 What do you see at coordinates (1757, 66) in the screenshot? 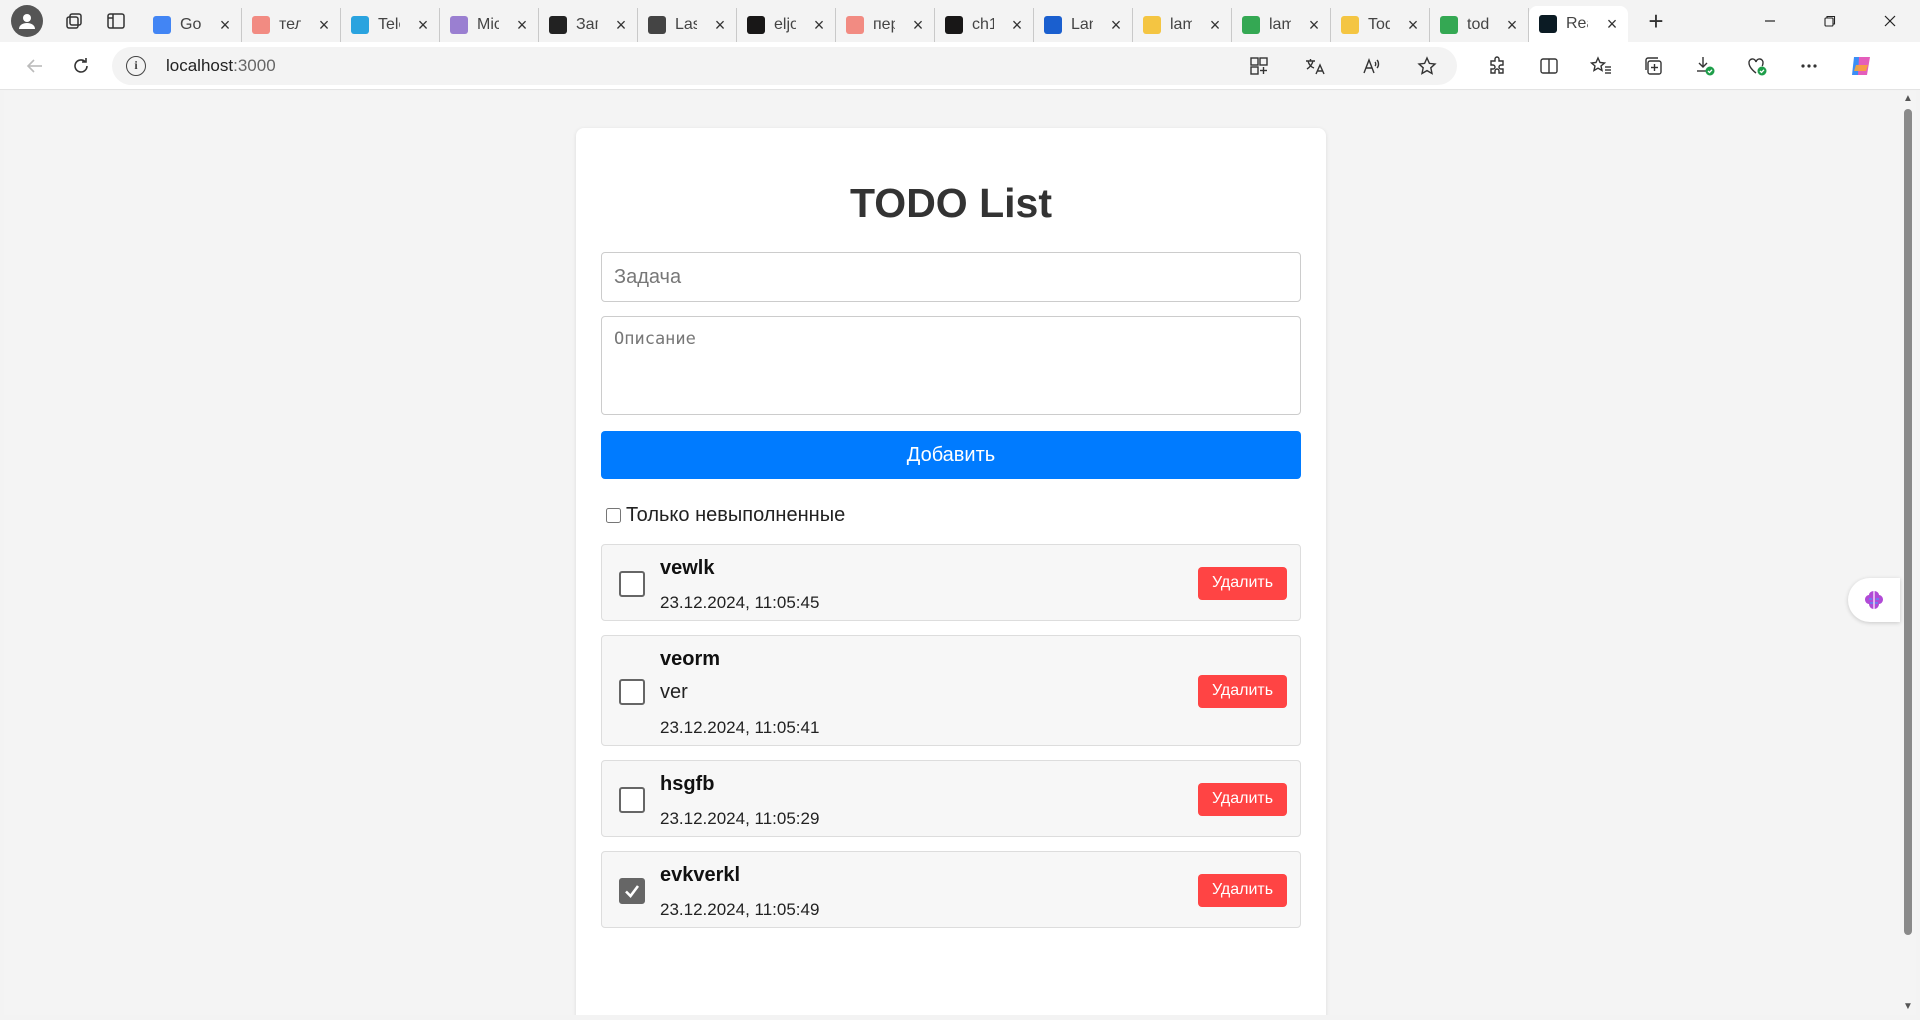
I see `browser-essentials-icon` at bounding box center [1757, 66].